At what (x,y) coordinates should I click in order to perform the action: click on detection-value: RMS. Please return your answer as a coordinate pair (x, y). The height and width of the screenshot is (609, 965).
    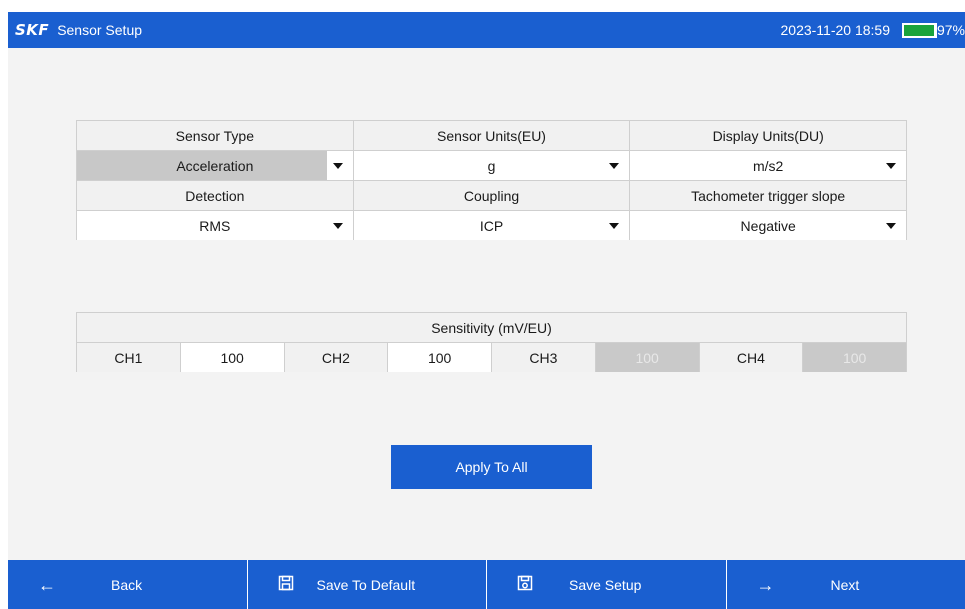
    Looking at the image, I should click on (215, 225).